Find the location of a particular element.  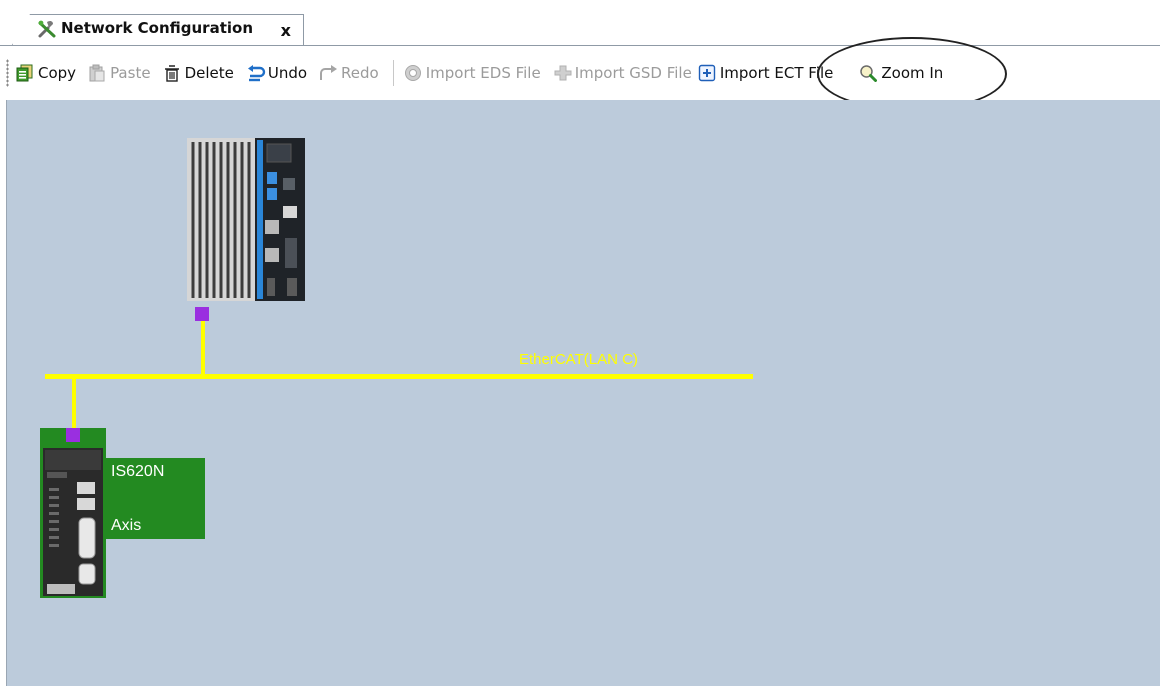

controller-port is located at coordinates (202, 314).